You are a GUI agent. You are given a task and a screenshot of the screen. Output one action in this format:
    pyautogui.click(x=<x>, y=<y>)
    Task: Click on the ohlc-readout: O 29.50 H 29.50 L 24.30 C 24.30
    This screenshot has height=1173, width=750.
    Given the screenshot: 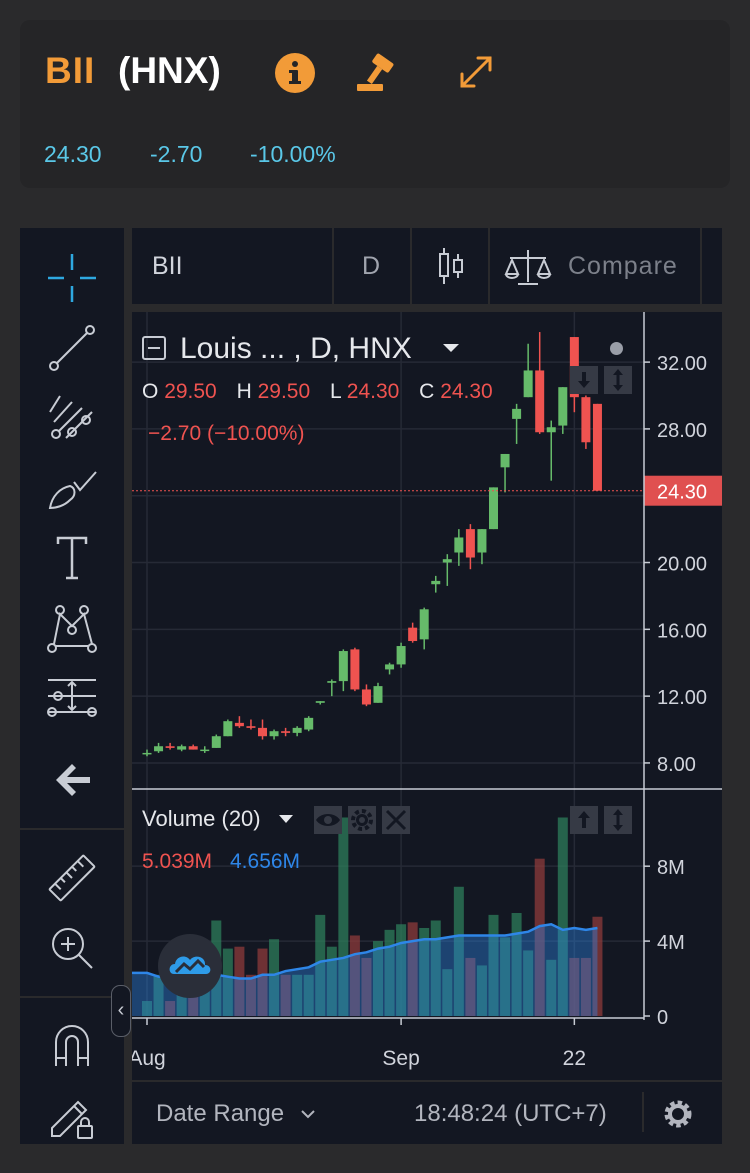 What is the action you would take?
    pyautogui.click(x=317, y=392)
    